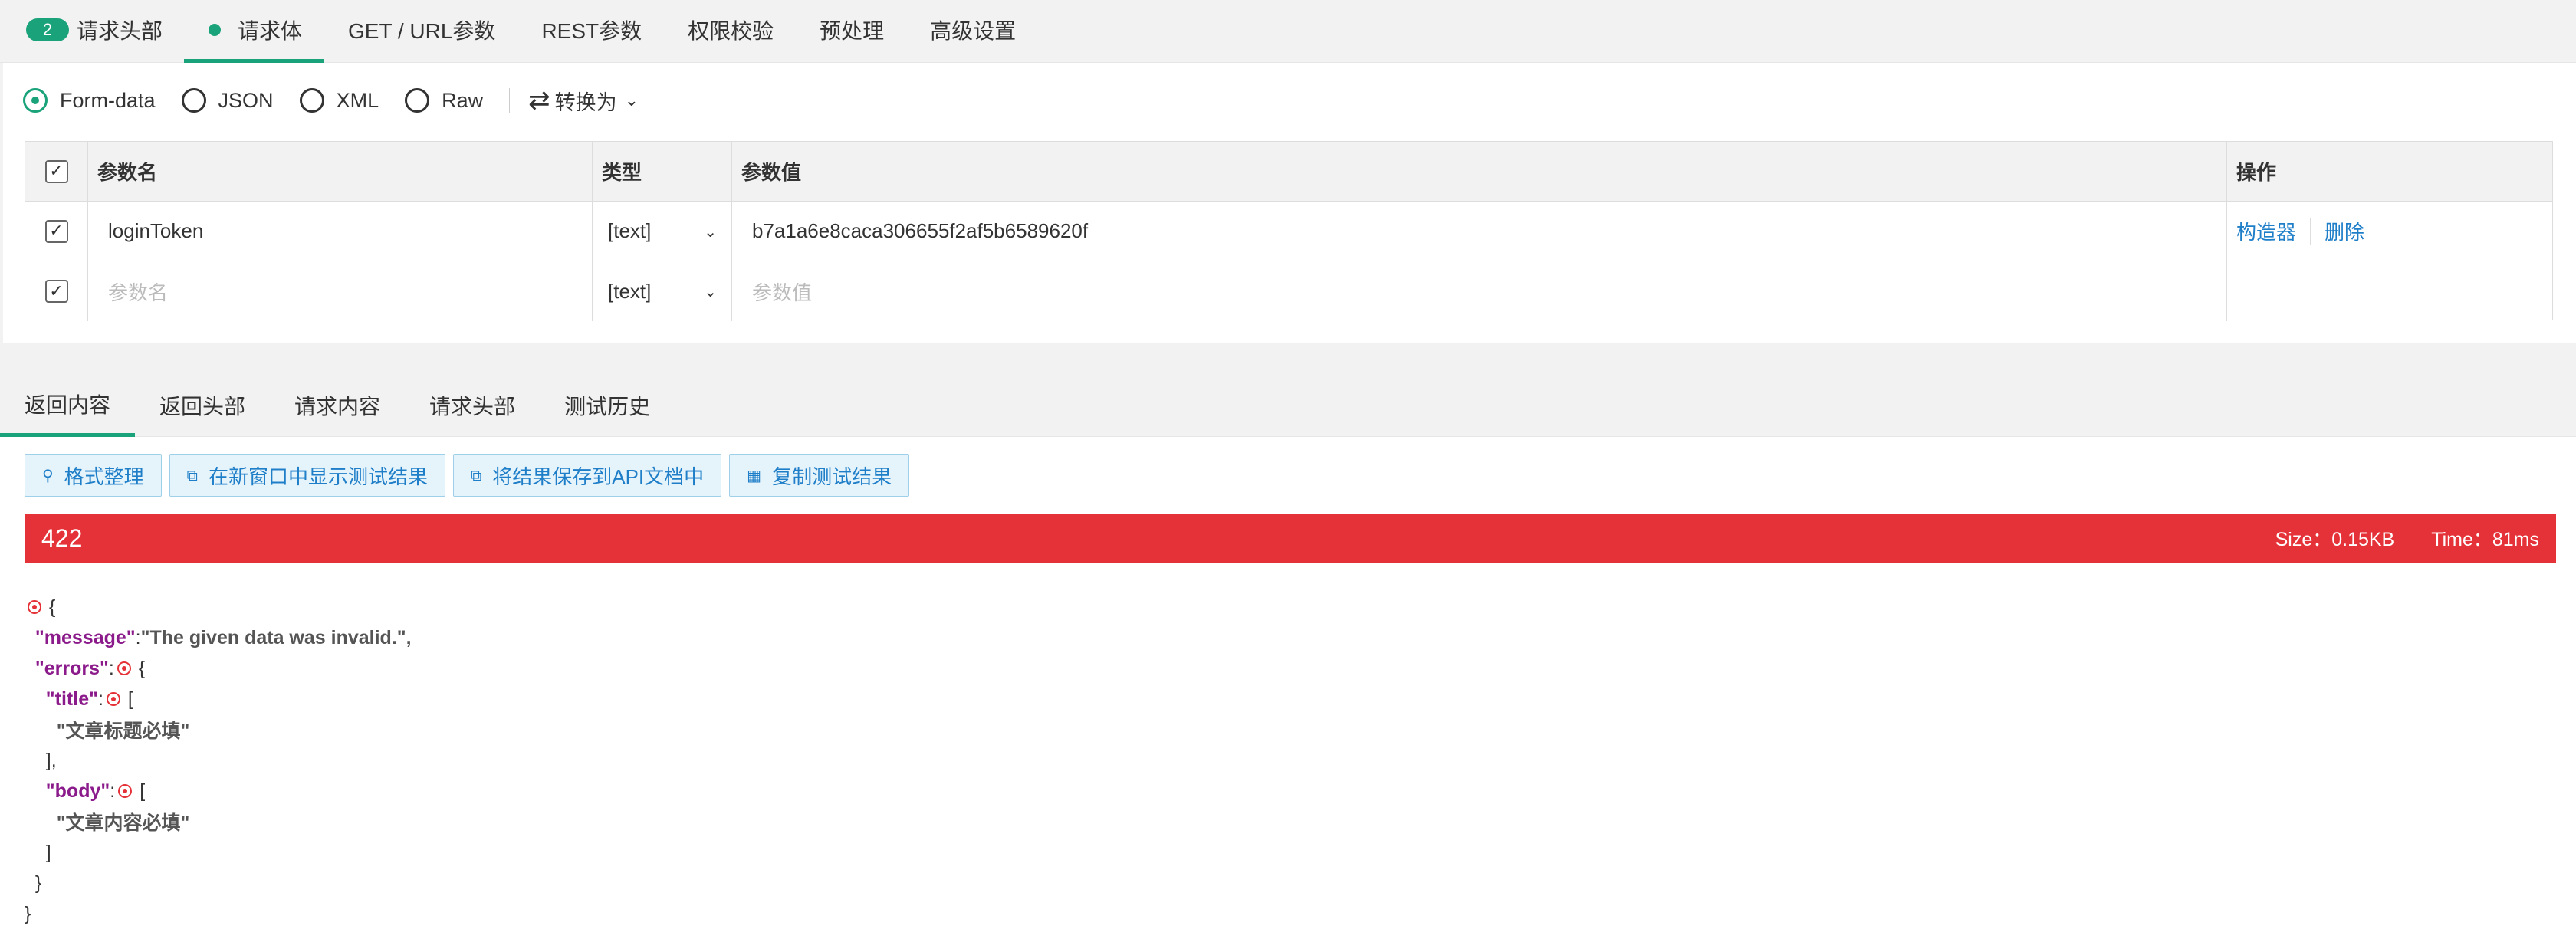 Image resolution: width=2576 pixels, height=952 pixels. Describe the element at coordinates (318, 476) in the screenshot. I see `open-new-window-label: 在新窗口中显示测试结果` at that location.